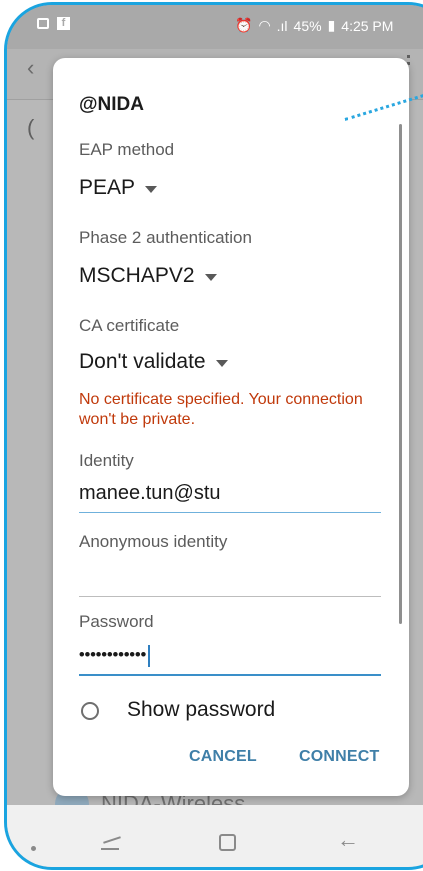  I want to click on back-arrow-icon: ←, so click(348, 840).